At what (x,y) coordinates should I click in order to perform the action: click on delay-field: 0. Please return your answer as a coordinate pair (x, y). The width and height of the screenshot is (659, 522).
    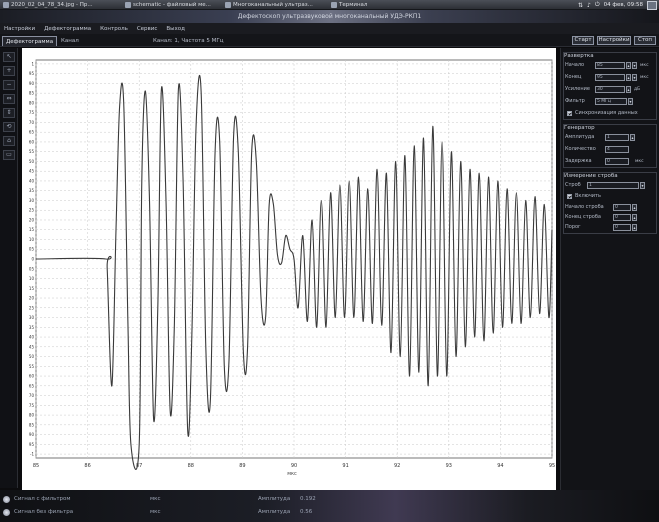
    Looking at the image, I should click on (617, 161).